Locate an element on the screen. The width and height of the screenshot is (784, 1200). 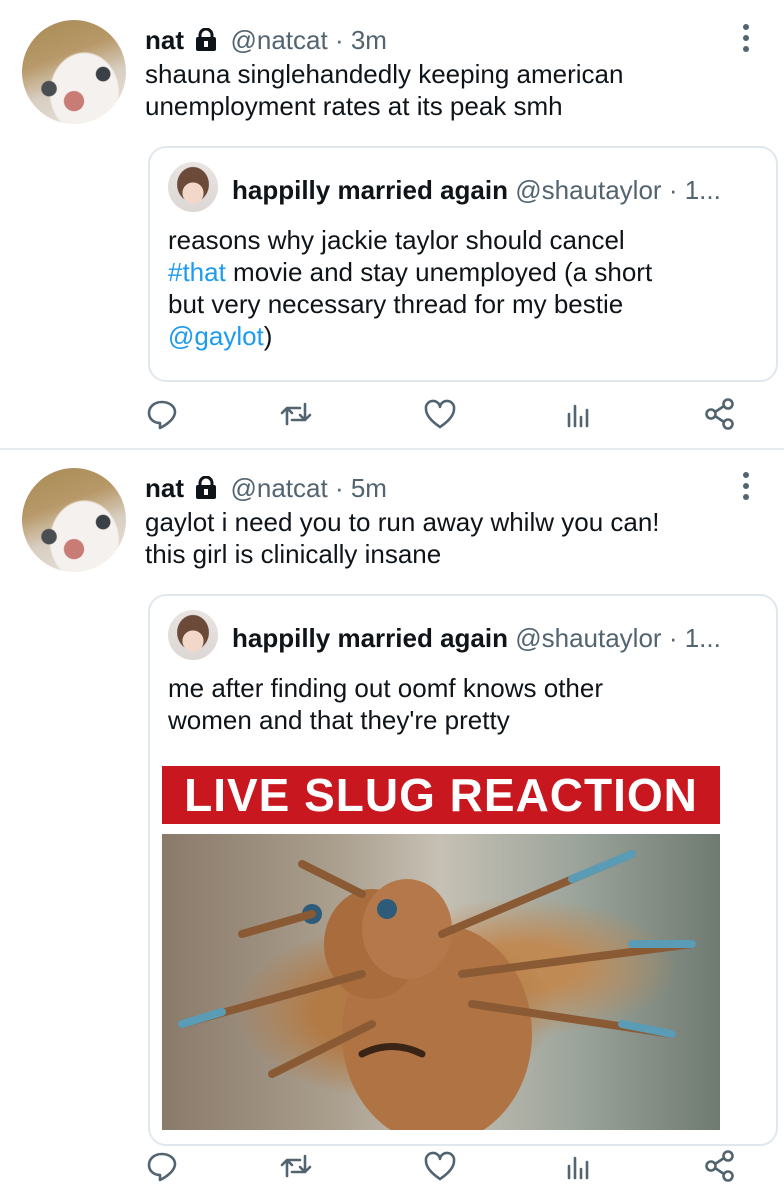
tweet-header: nat @natcat · 3m is located at coordinates (266, 40).